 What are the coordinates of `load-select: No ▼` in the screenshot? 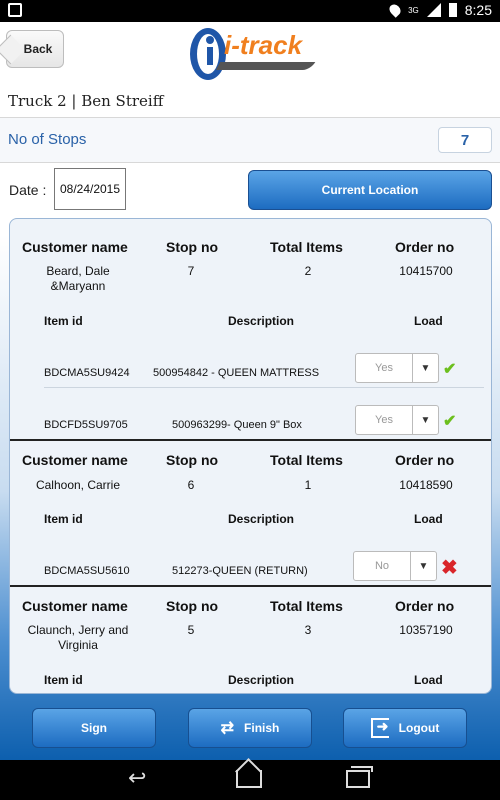 It's located at (395, 566).